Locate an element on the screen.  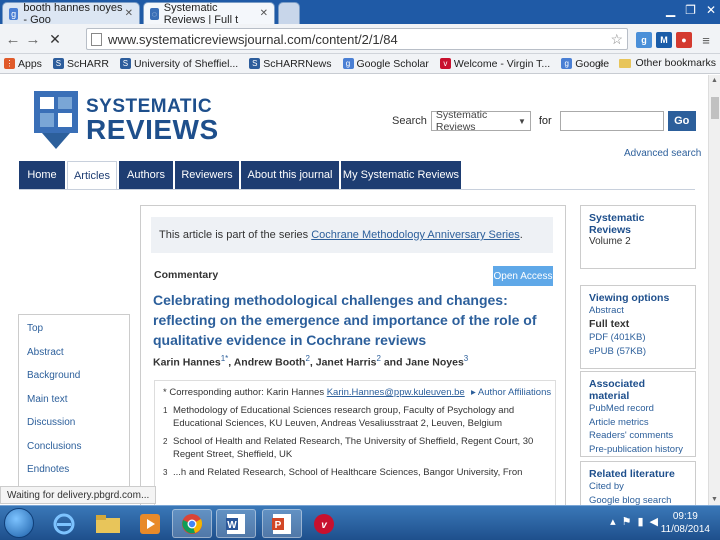
adblock-extension-icon: ● is located at coordinates (684, 40).